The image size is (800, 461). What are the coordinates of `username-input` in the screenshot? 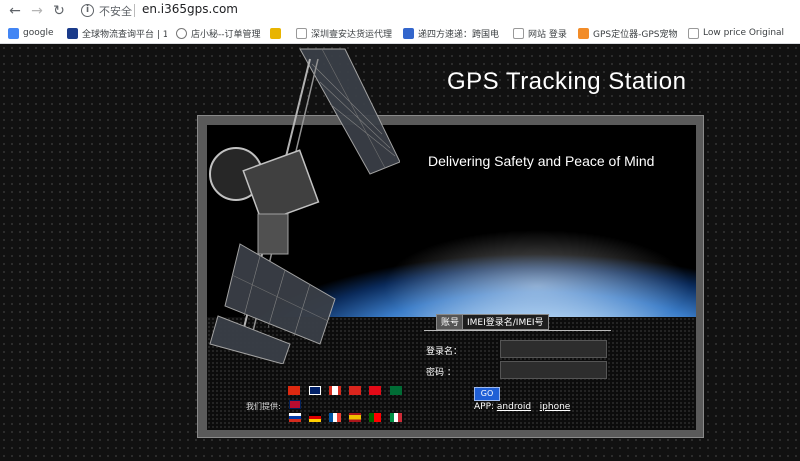 It's located at (553, 349).